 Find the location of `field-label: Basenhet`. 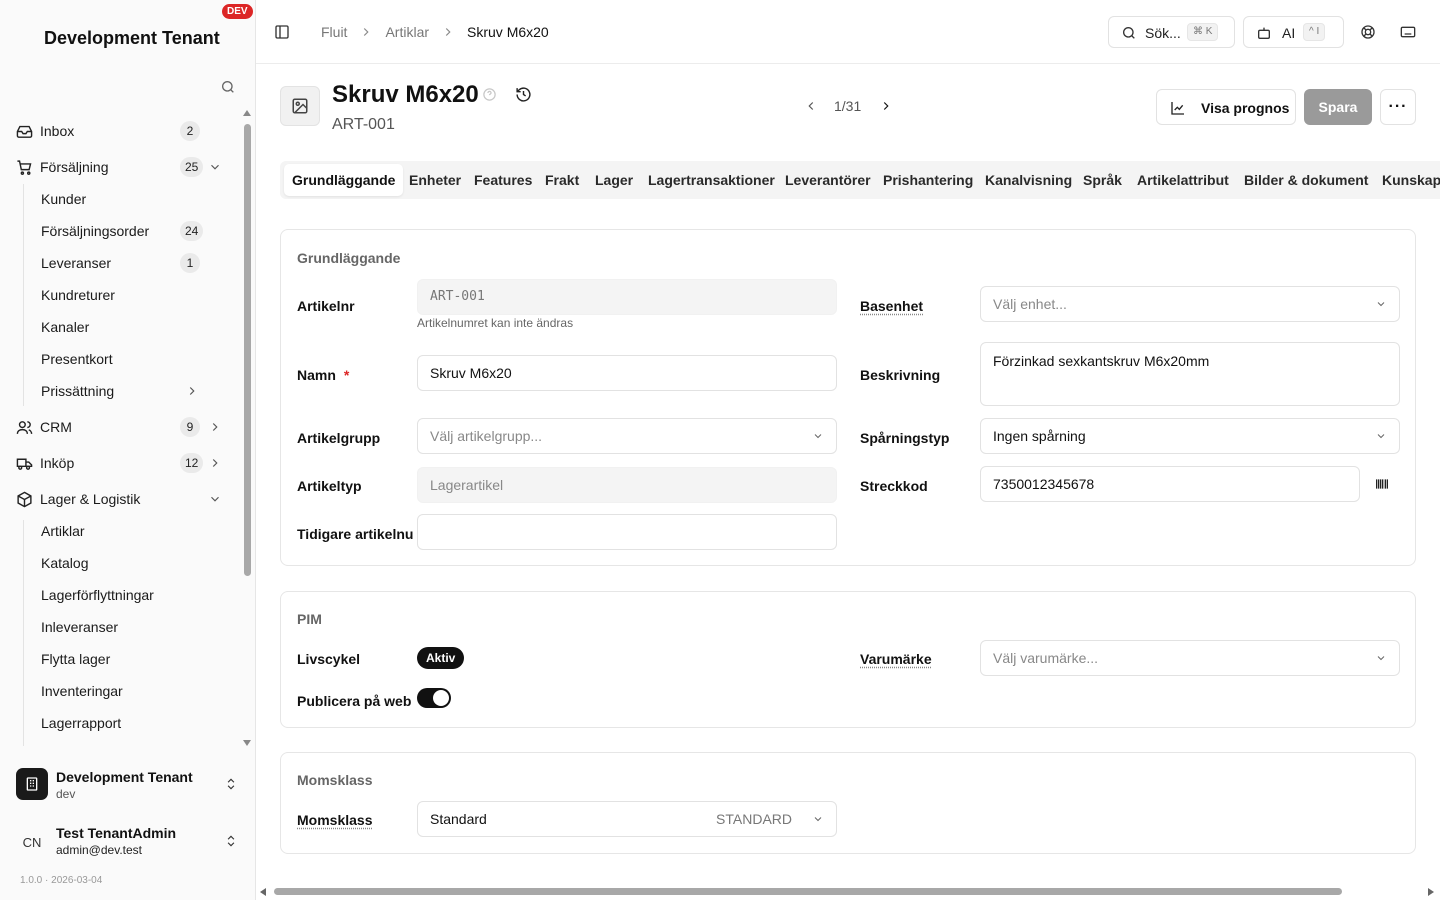

field-label: Basenhet is located at coordinates (892, 306).